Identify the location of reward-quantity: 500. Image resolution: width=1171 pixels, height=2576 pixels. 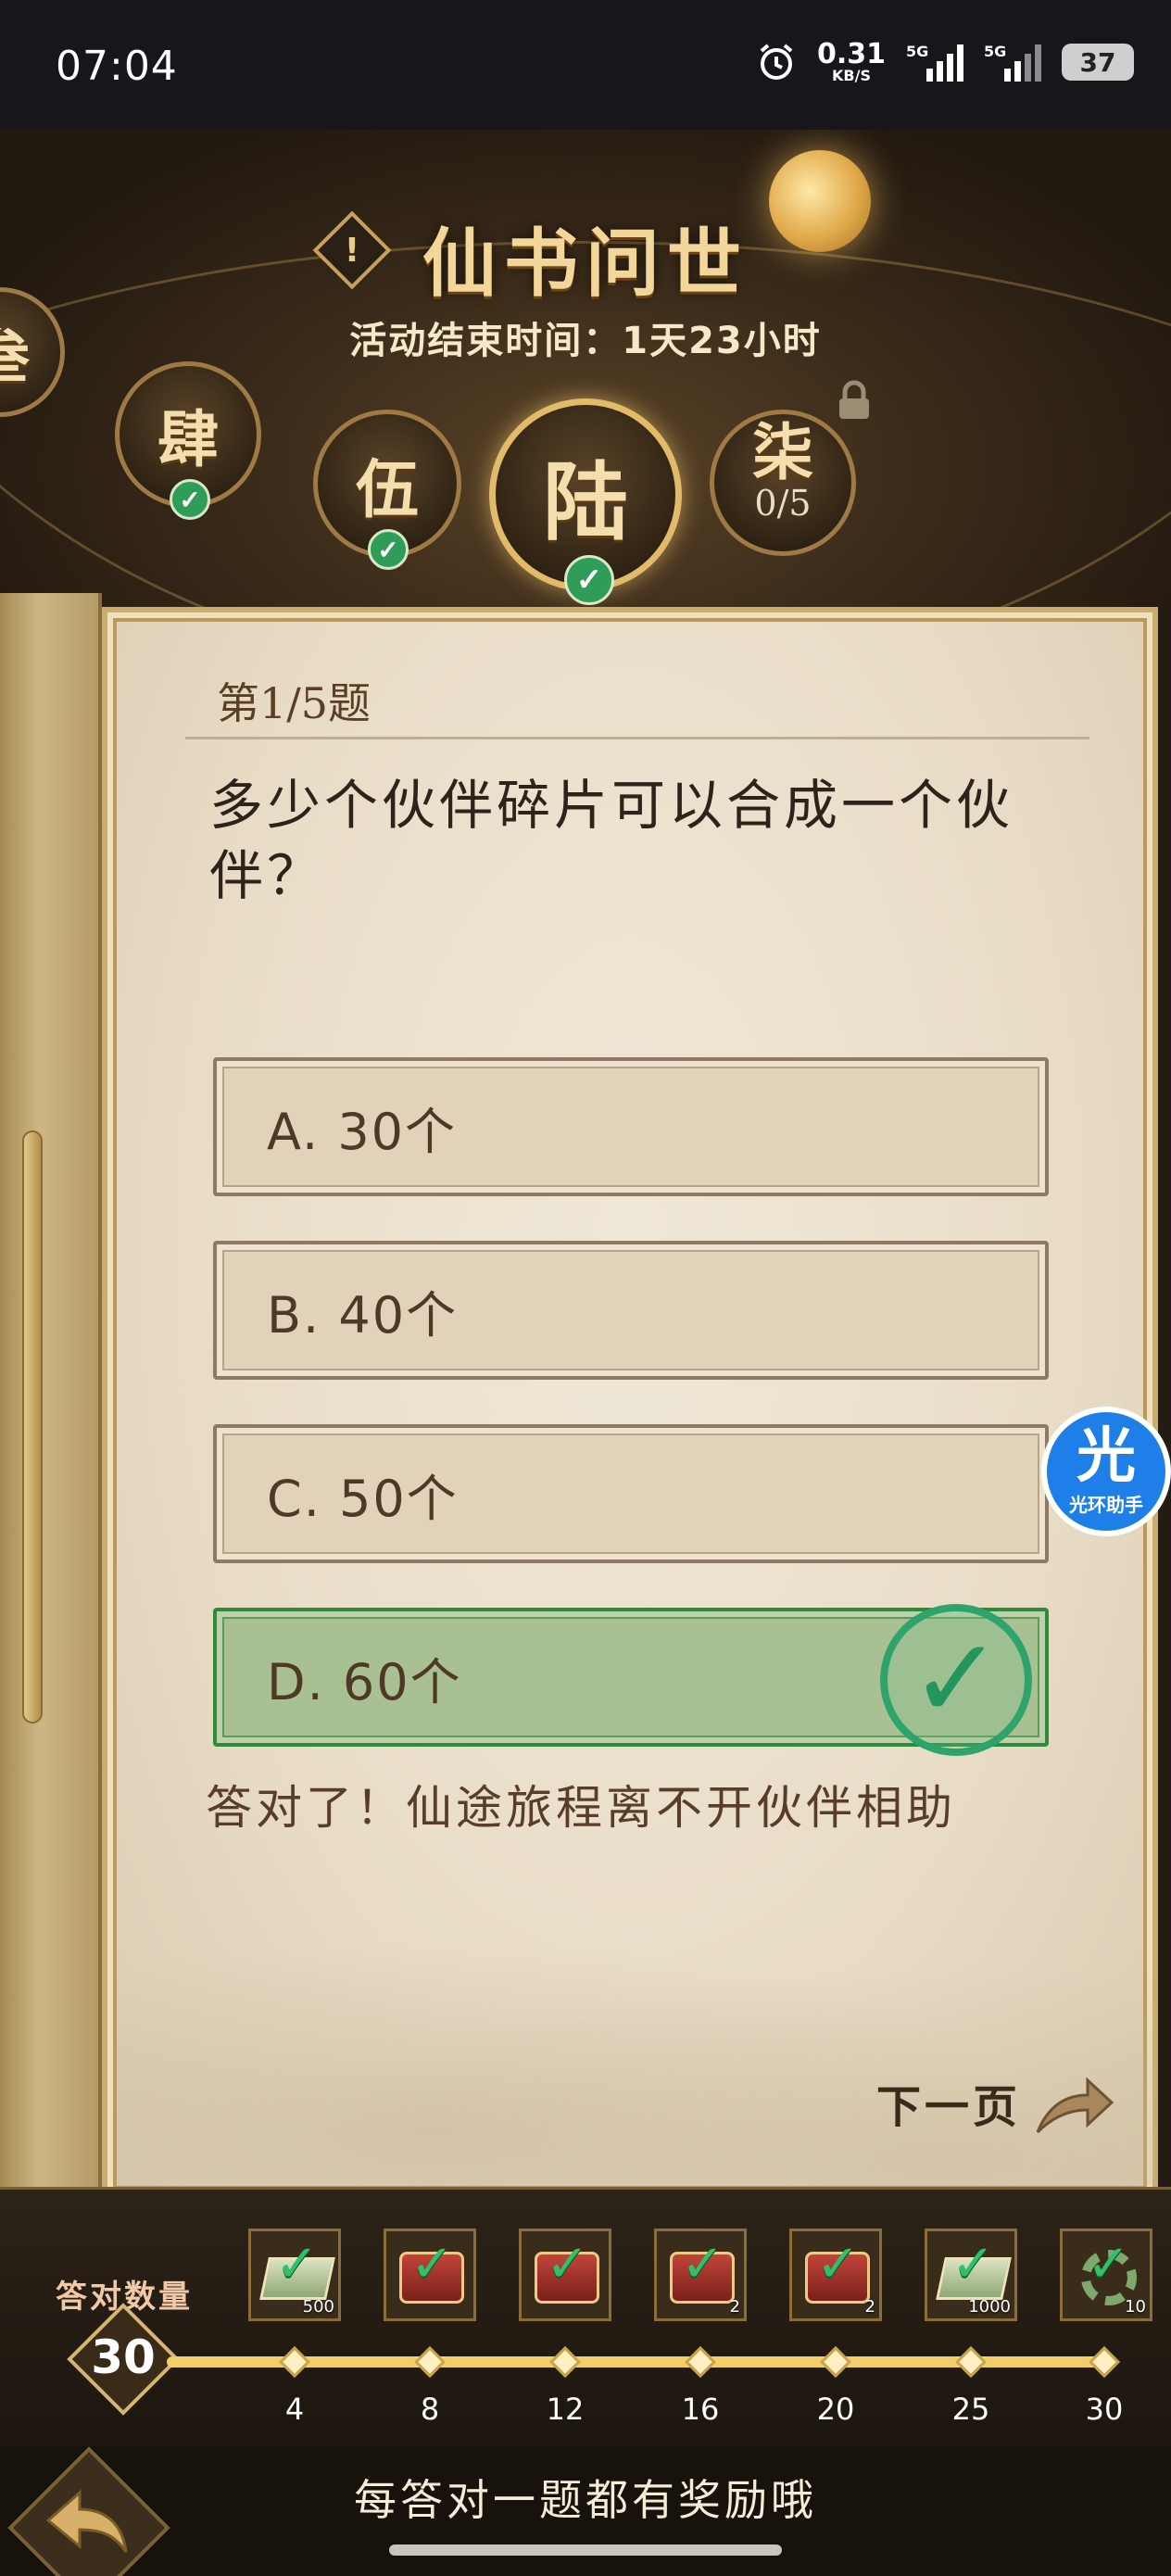
(318, 2307).